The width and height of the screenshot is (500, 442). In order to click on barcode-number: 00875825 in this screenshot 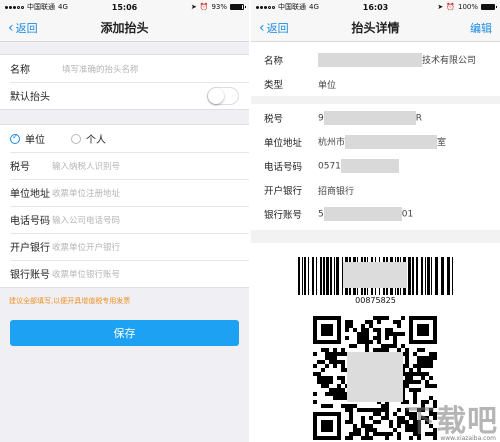, I will do `click(375, 300)`.